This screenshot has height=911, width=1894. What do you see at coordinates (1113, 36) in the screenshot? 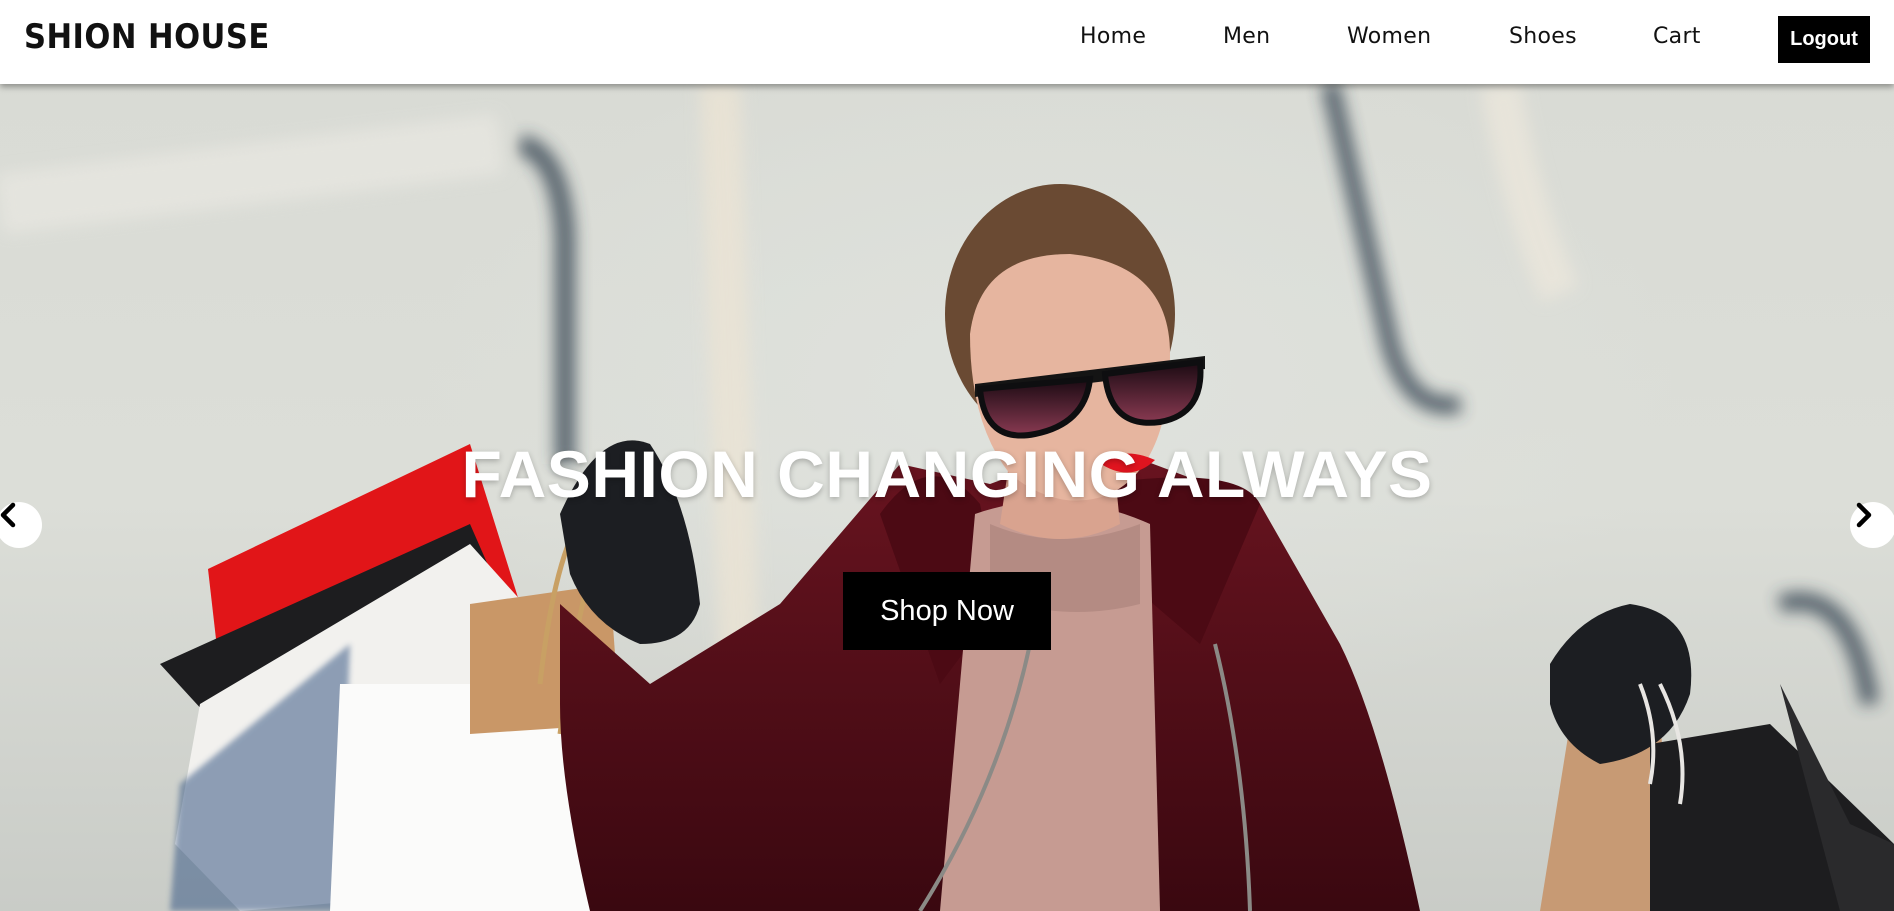
I see `nav-home-link: Home` at bounding box center [1113, 36].